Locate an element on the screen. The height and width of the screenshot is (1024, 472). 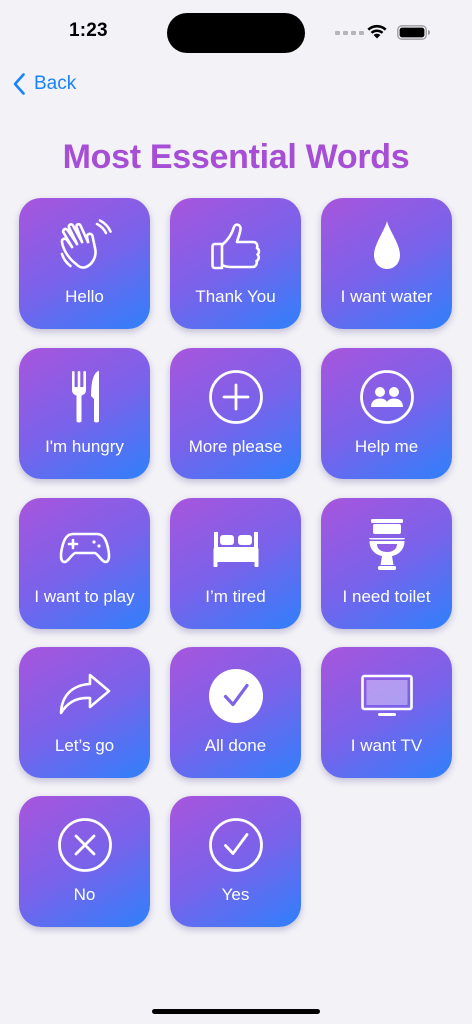
tile-label: Let’s go is located at coordinates (84, 745).